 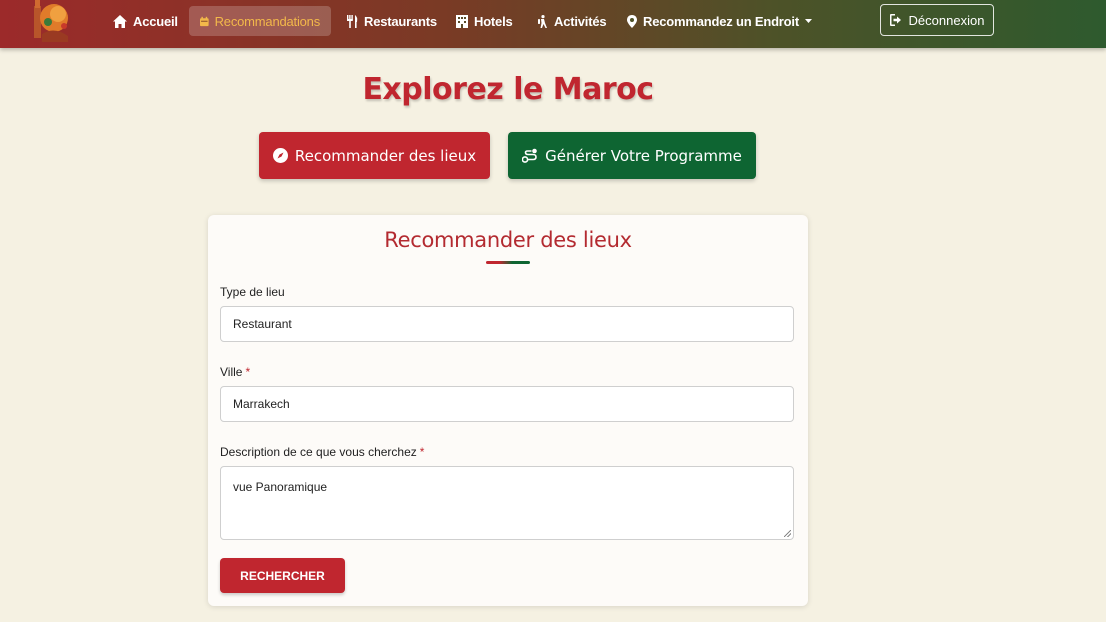 What do you see at coordinates (787, 533) in the screenshot?
I see `resize-handle` at bounding box center [787, 533].